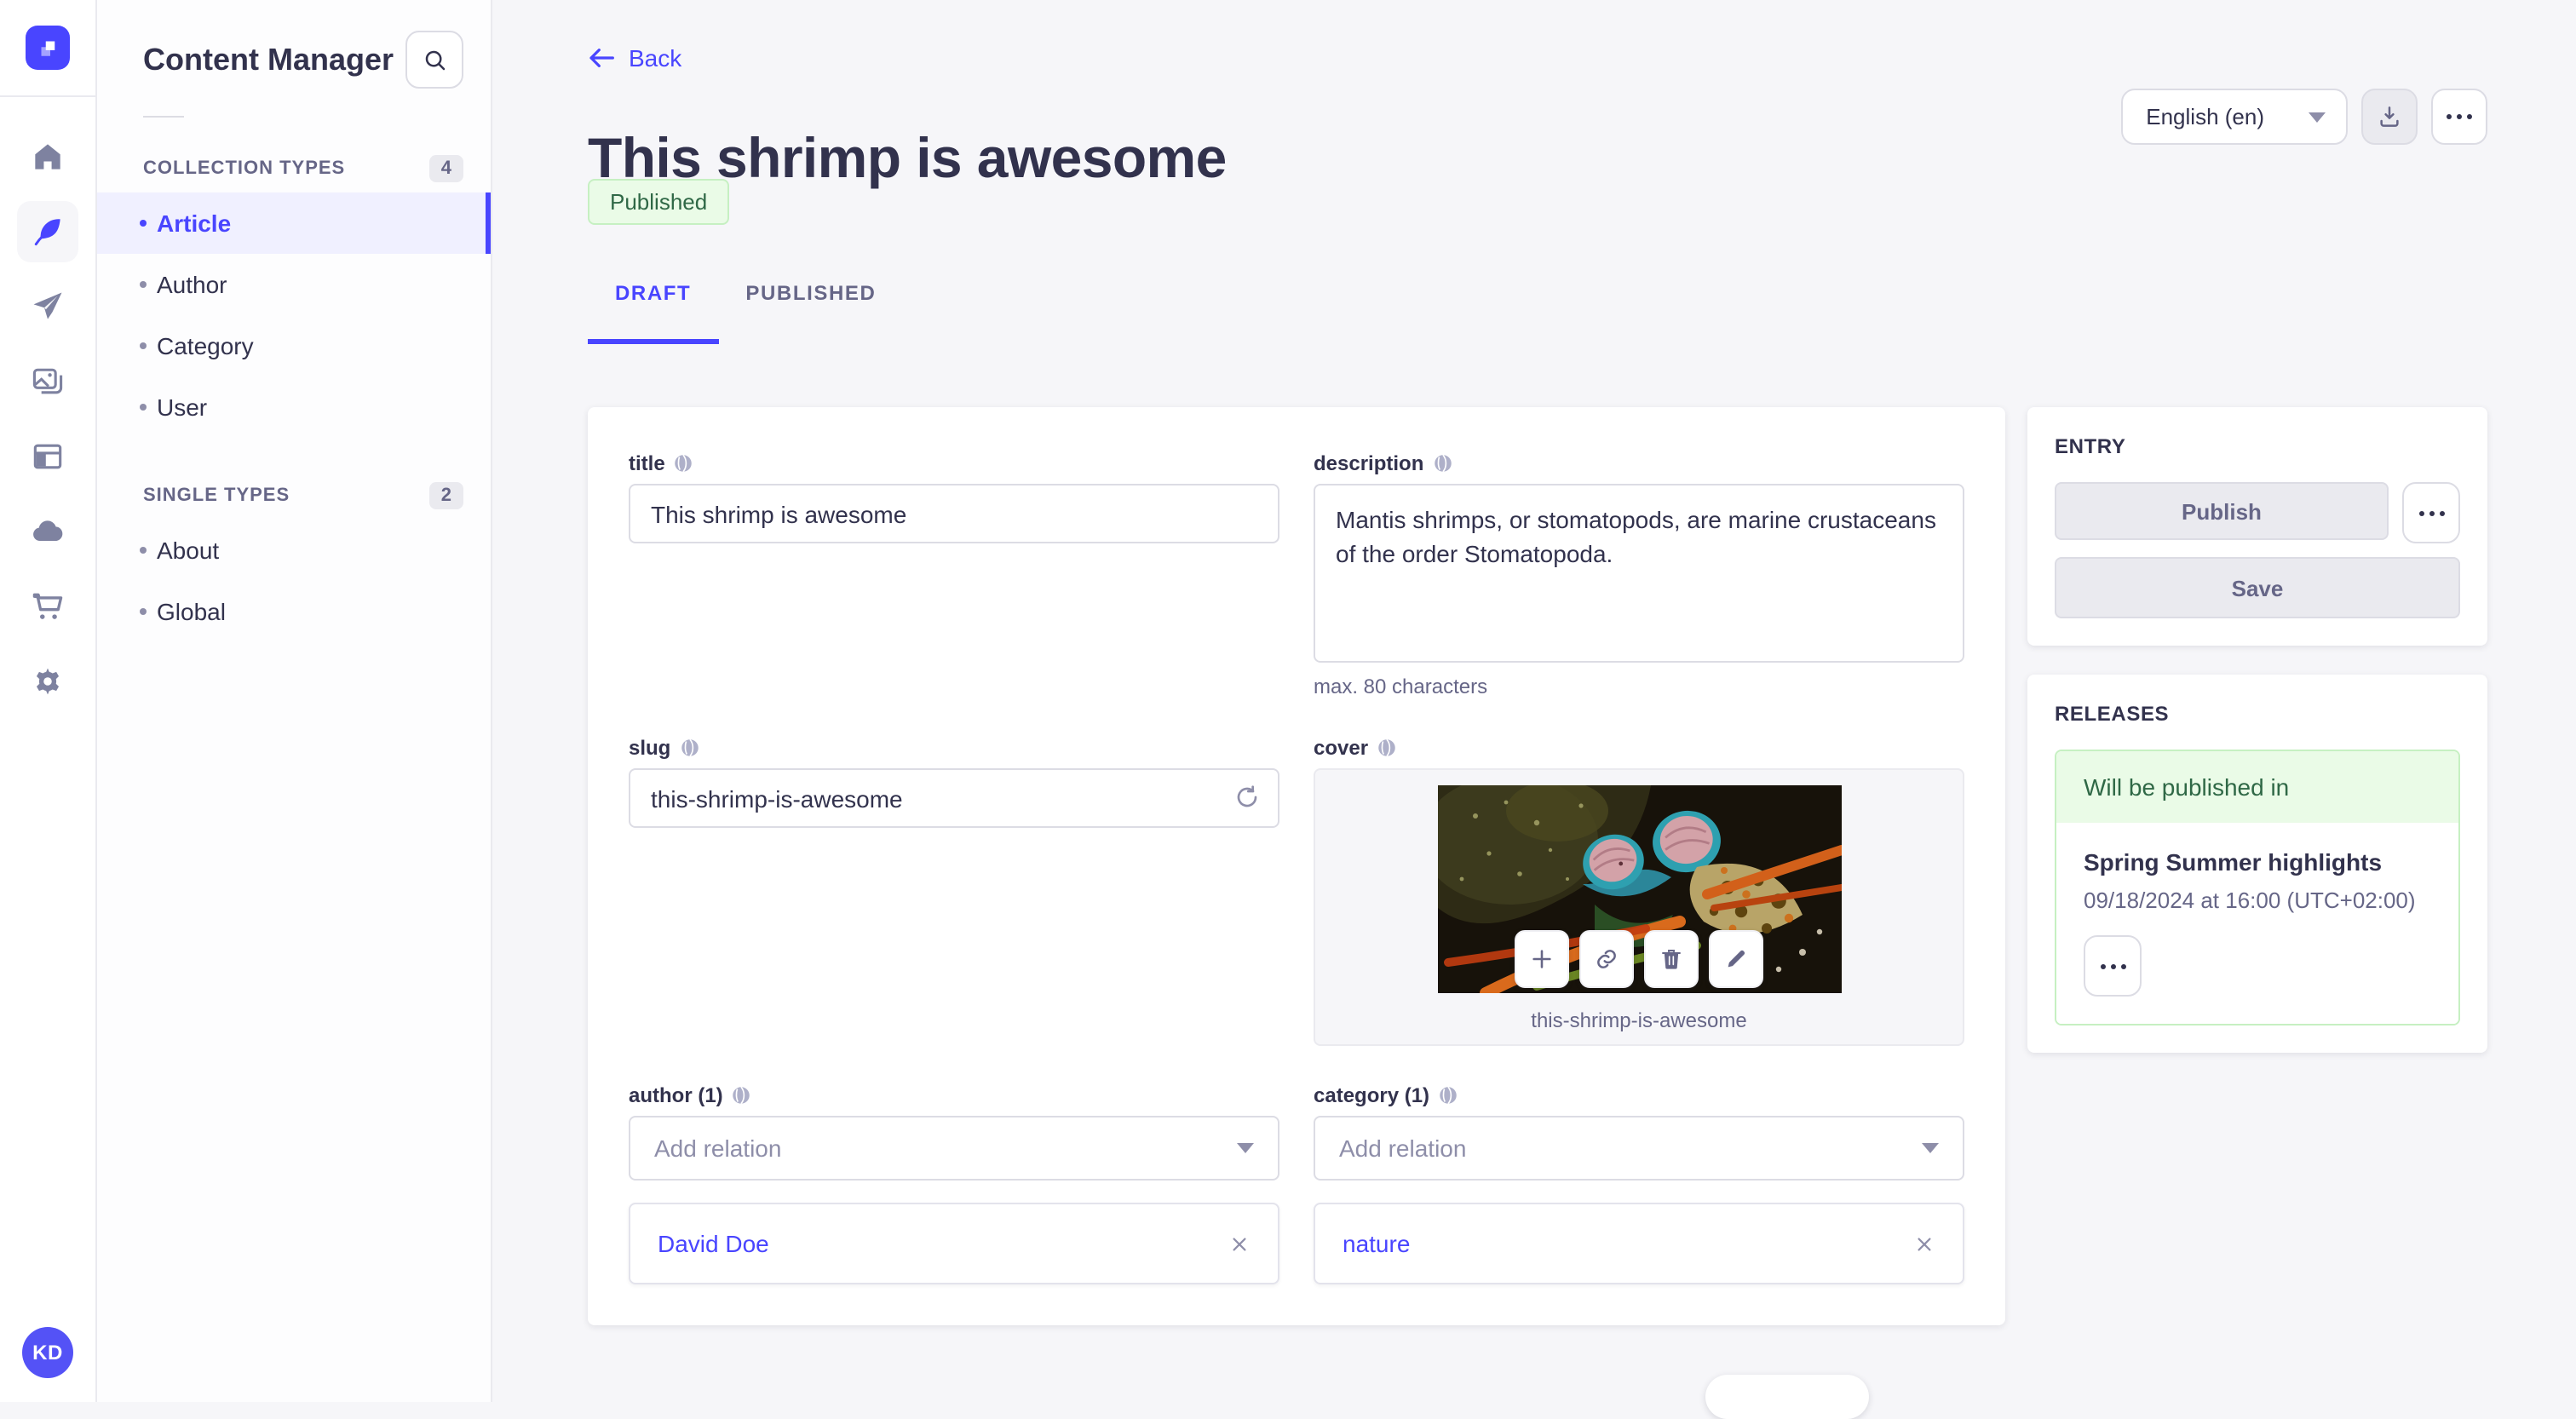  I want to click on remove-category-button, so click(1924, 1243).